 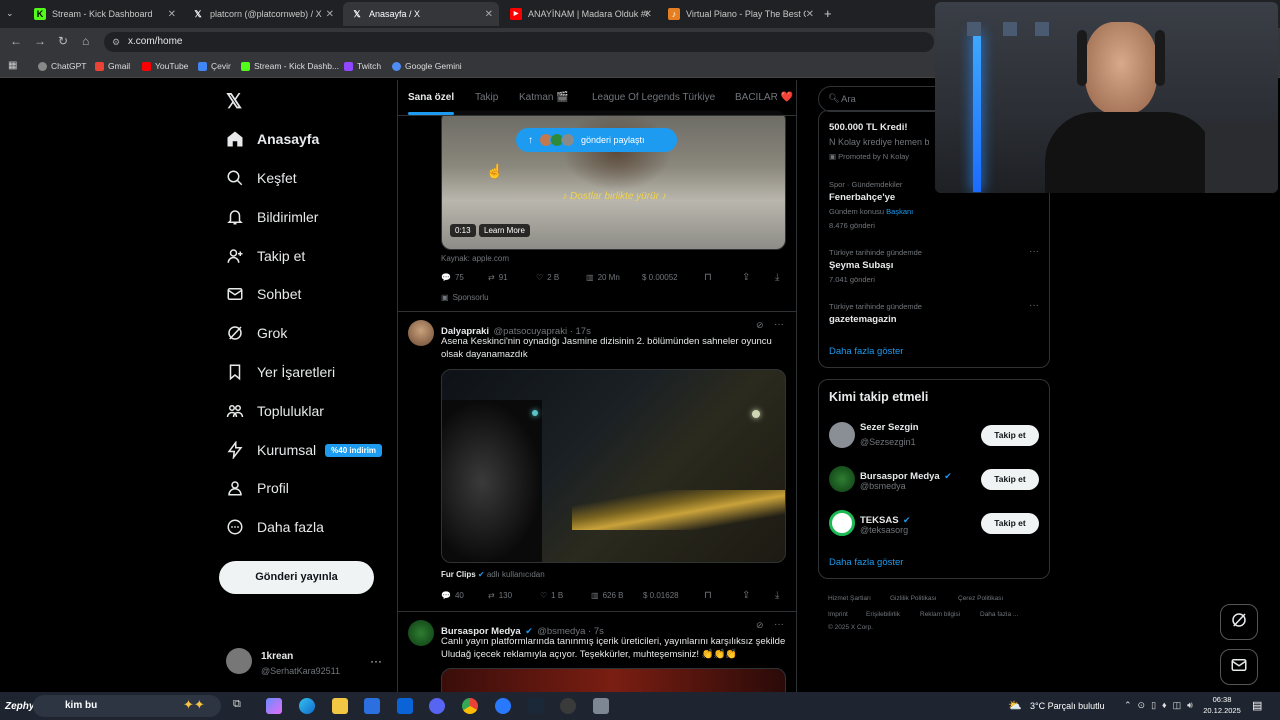 I want to click on footer-link: Imprint, so click(x=838, y=614).